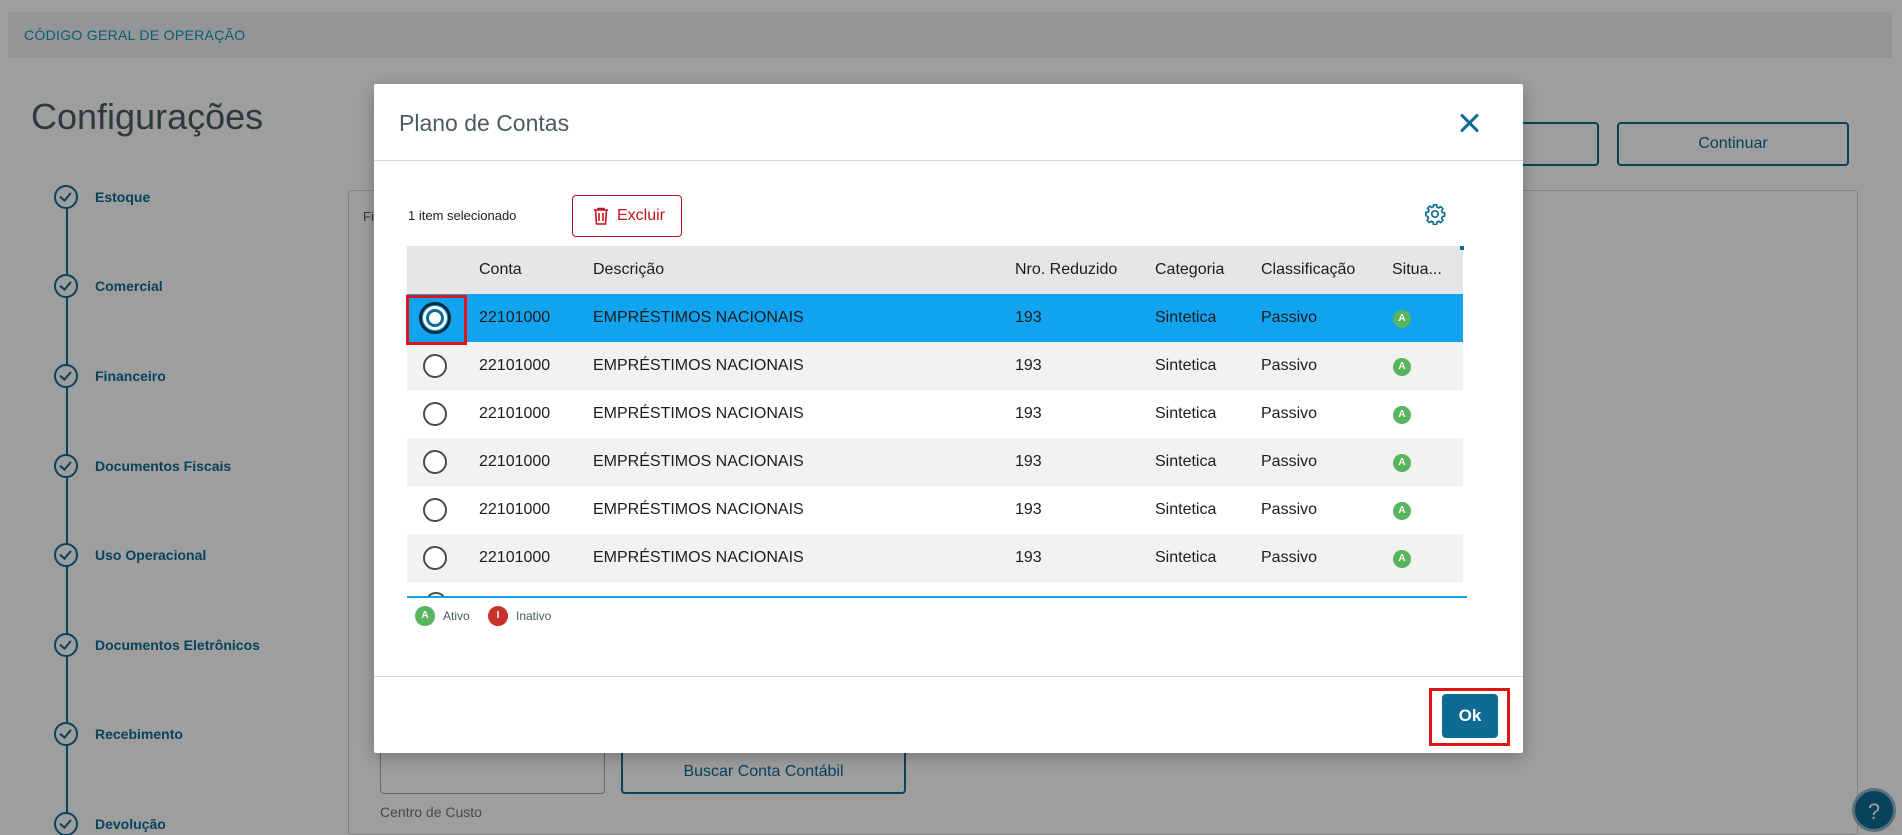 This screenshot has height=835, width=1902. Describe the element at coordinates (1435, 214) in the screenshot. I see `gear-icon` at that location.